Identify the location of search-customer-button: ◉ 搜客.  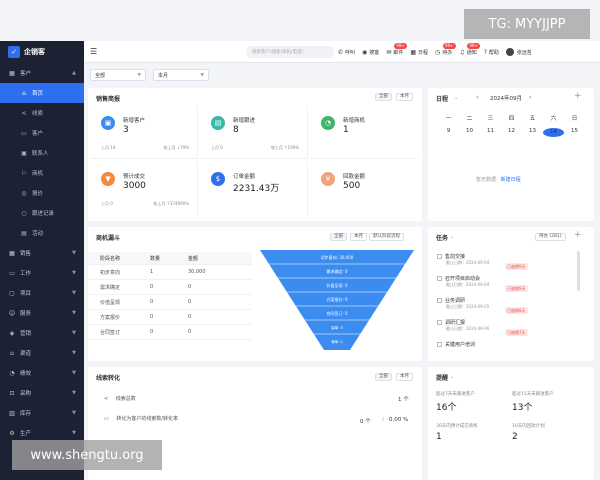
(370, 52).